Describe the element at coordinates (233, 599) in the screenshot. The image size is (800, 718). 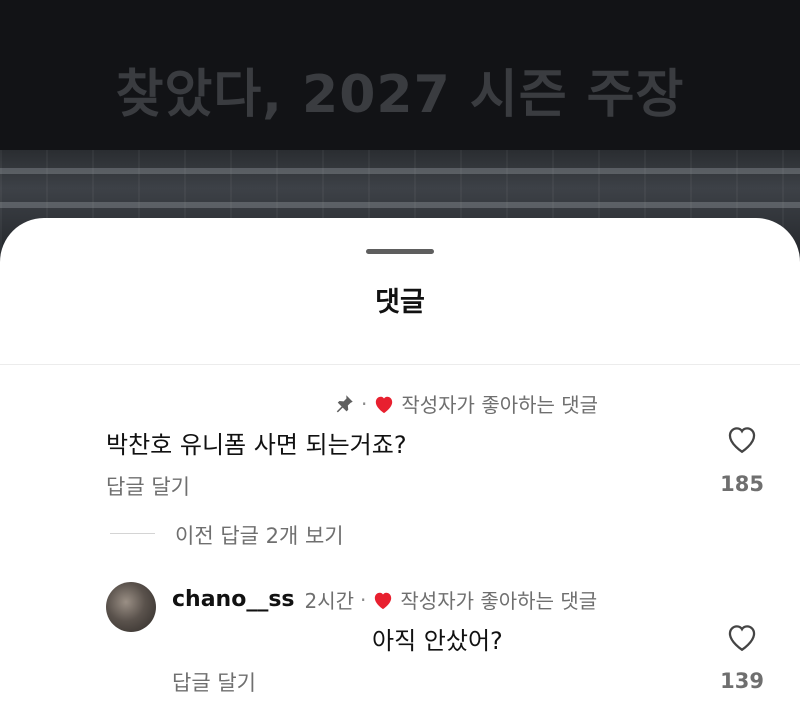
I see `username: chano__ss` at that location.